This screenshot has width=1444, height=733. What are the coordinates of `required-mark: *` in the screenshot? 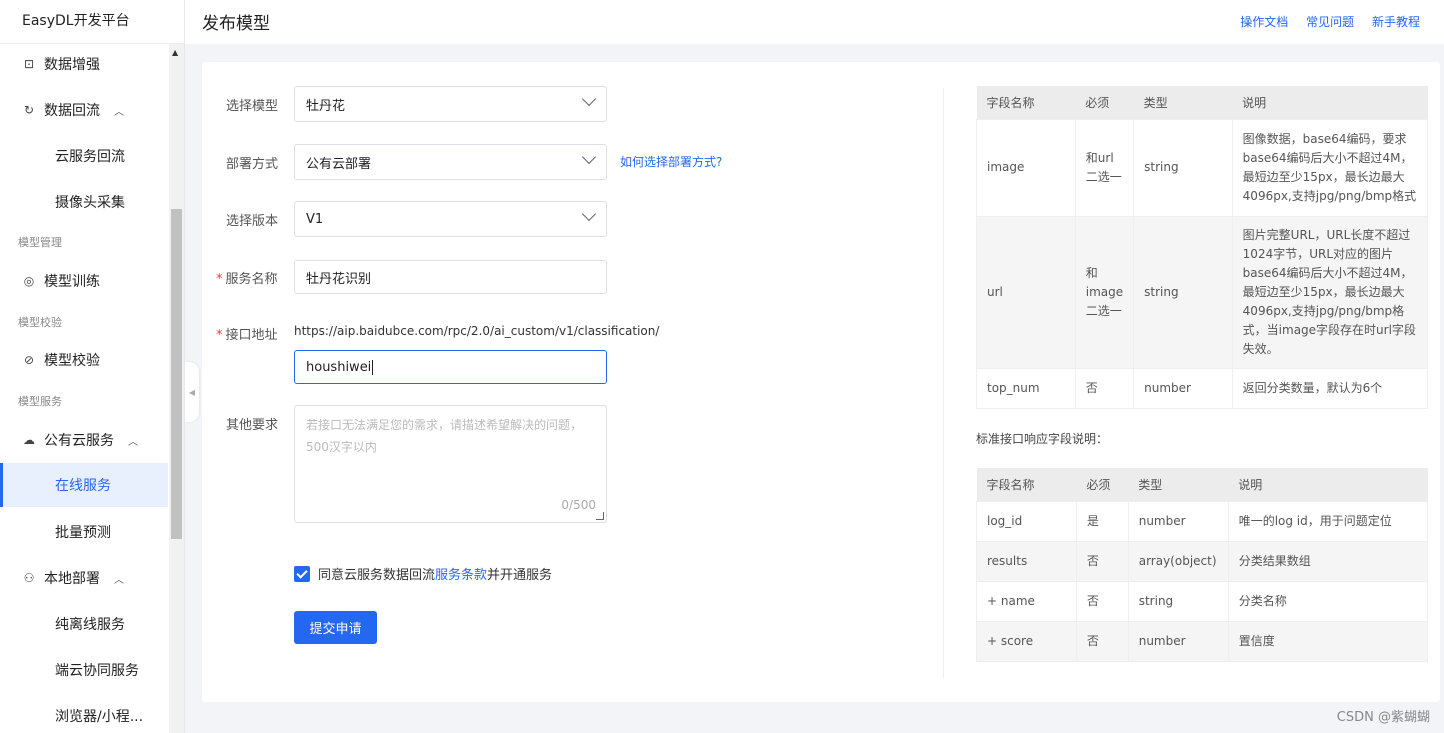 It's located at (219, 279).